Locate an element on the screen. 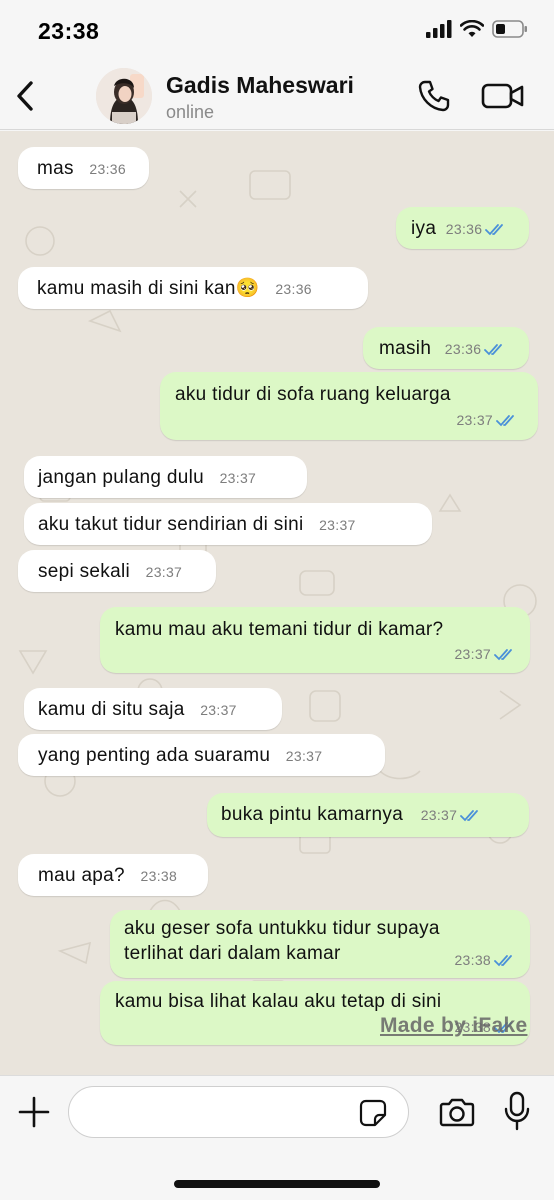 The image size is (554, 1200). sticker-button is located at coordinates (373, 1113).